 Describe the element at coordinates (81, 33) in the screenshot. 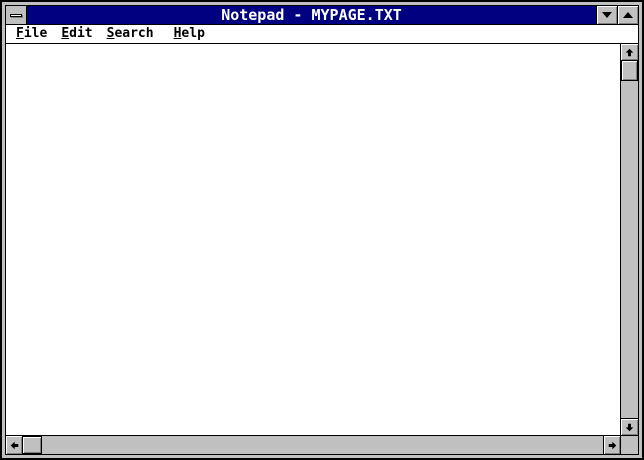

I see `menu-item-edit-label: dit` at that location.